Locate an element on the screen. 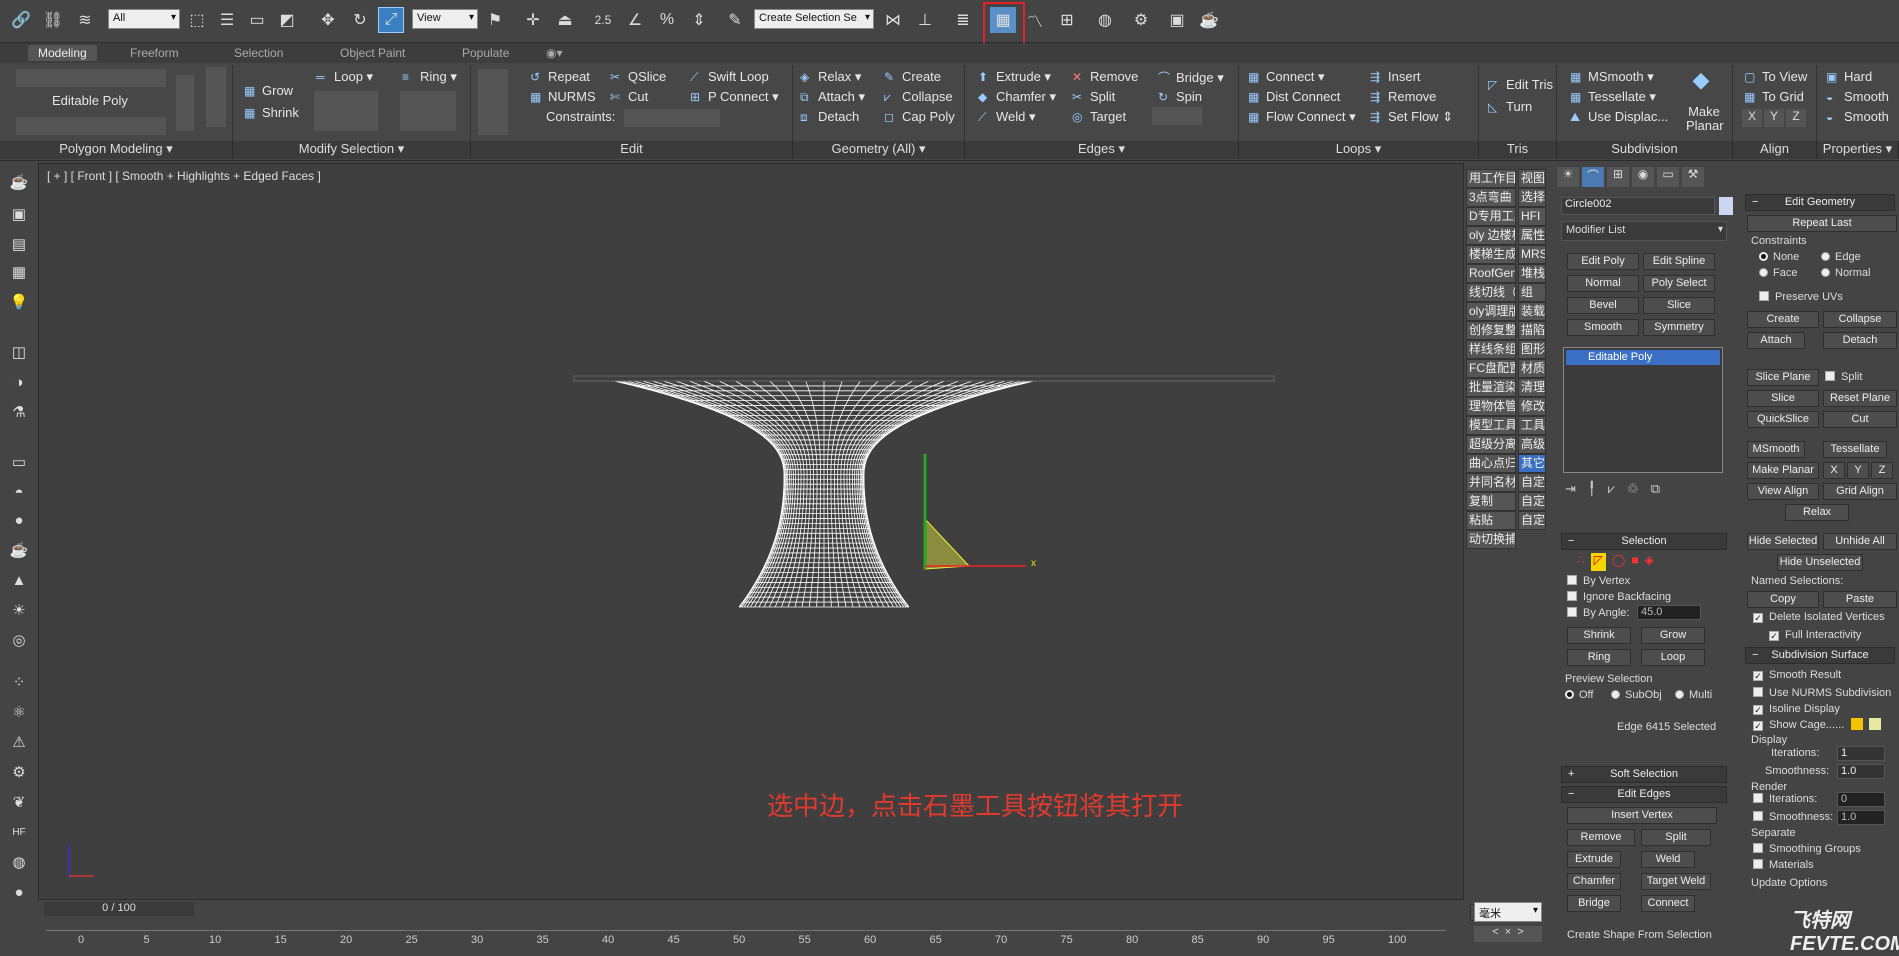 The image size is (1899, 956). remove-edge-button: ✕ Remove is located at coordinates (1105, 76).